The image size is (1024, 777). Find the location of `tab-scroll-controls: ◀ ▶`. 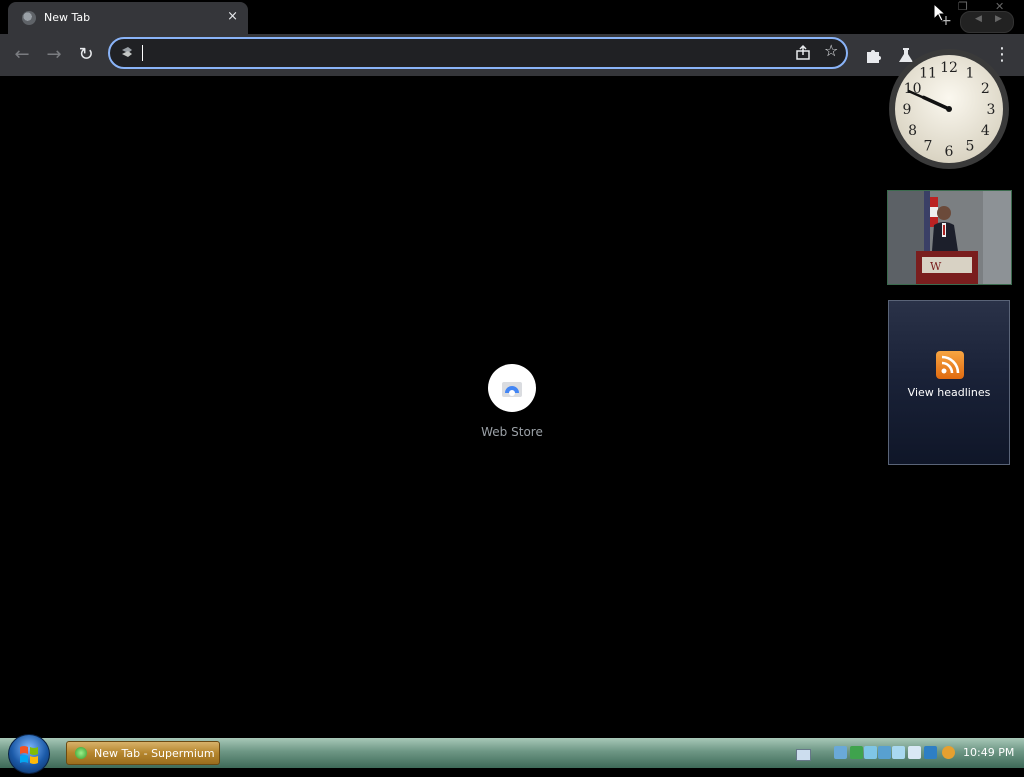

tab-scroll-controls: ◀ ▶ is located at coordinates (987, 22).